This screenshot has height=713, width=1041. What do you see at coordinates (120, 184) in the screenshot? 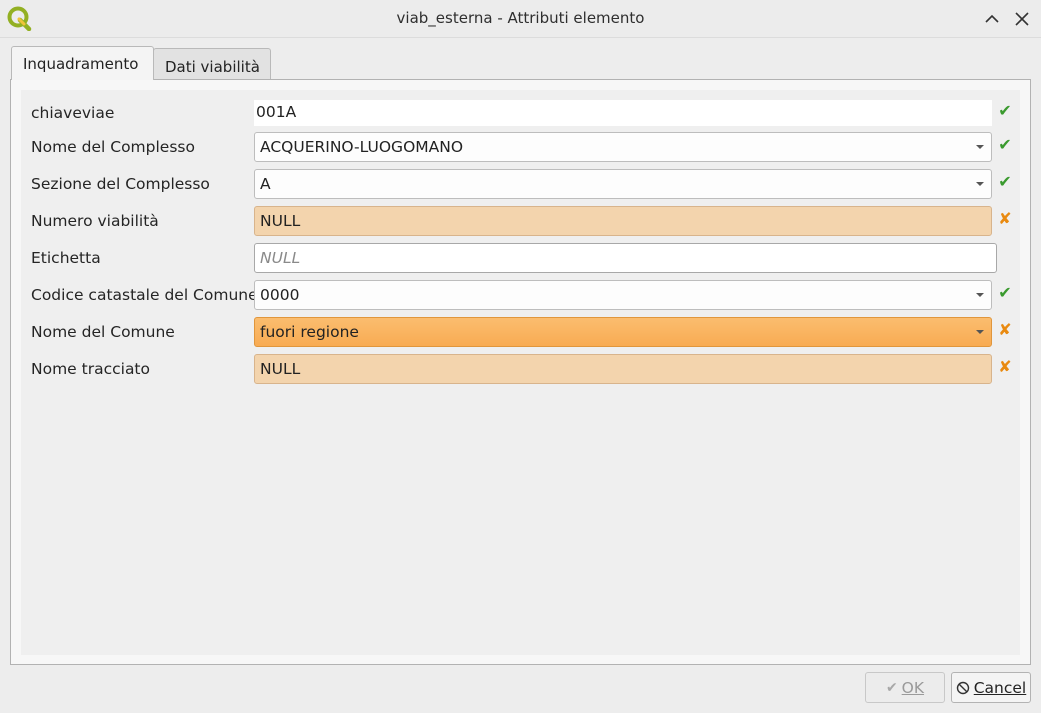
I see `field-label: Sezione del Complesso` at bounding box center [120, 184].